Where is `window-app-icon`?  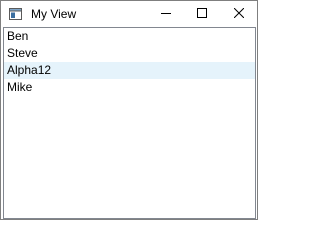
window-app-icon is located at coordinates (15, 14).